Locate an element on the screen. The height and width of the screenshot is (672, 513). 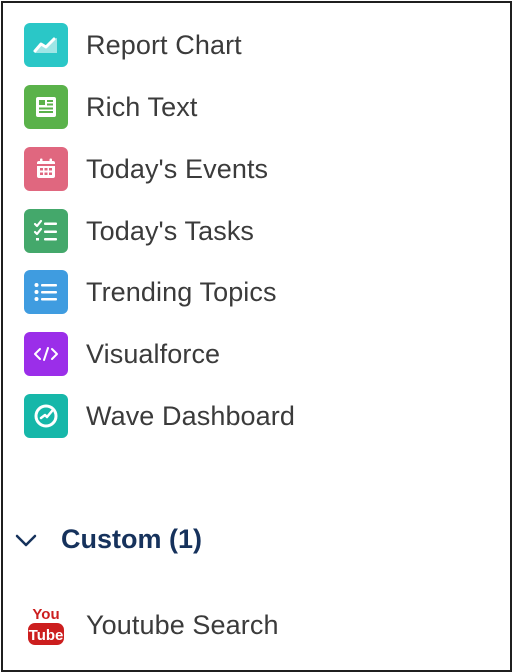
code-icon is located at coordinates (46, 354).